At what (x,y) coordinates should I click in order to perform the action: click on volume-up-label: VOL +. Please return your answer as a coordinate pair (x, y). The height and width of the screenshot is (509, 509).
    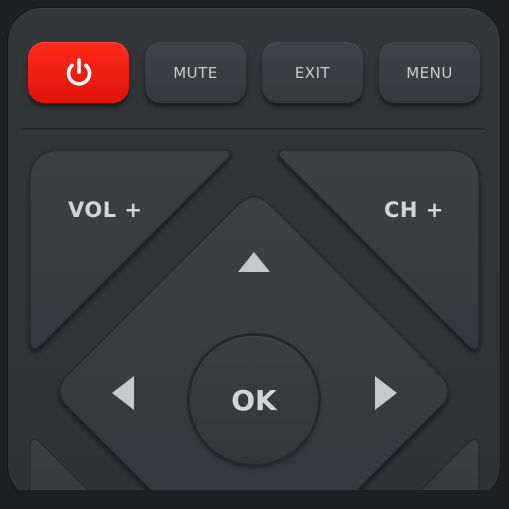
    Looking at the image, I should click on (105, 210).